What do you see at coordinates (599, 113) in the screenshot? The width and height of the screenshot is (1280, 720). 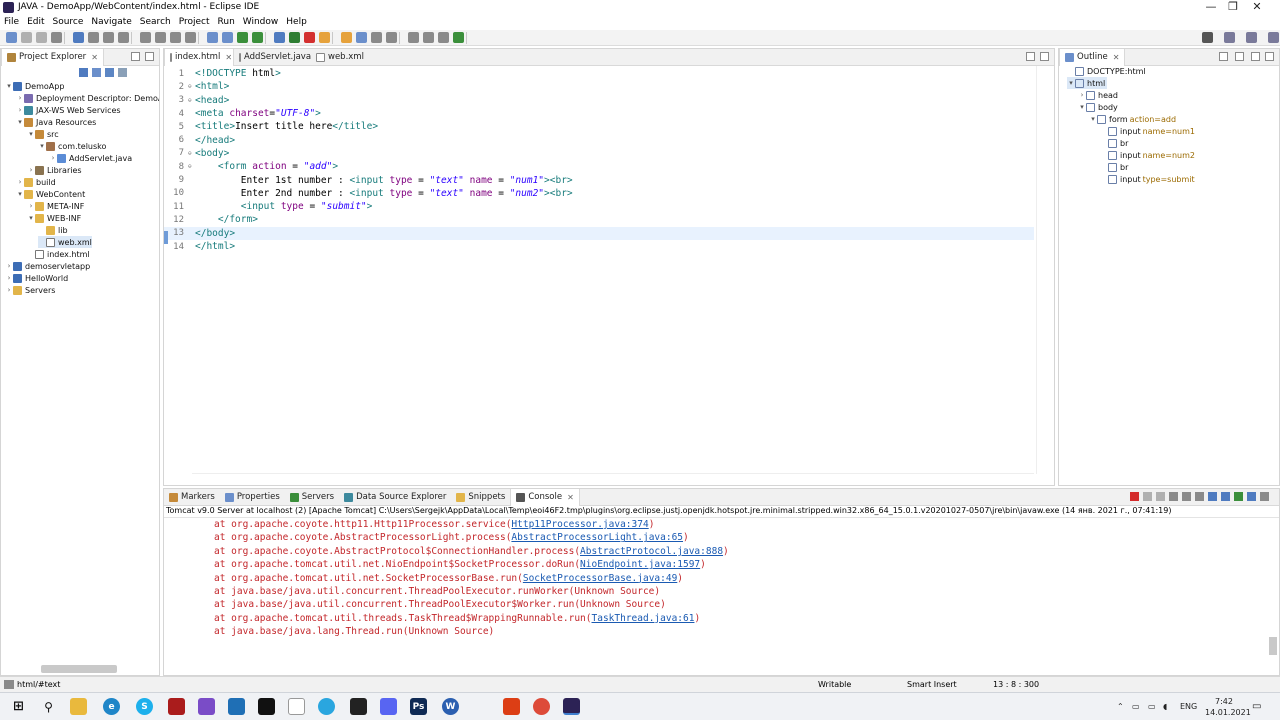 I see `code-line: 4 <meta charset="UTF-8">` at bounding box center [599, 113].